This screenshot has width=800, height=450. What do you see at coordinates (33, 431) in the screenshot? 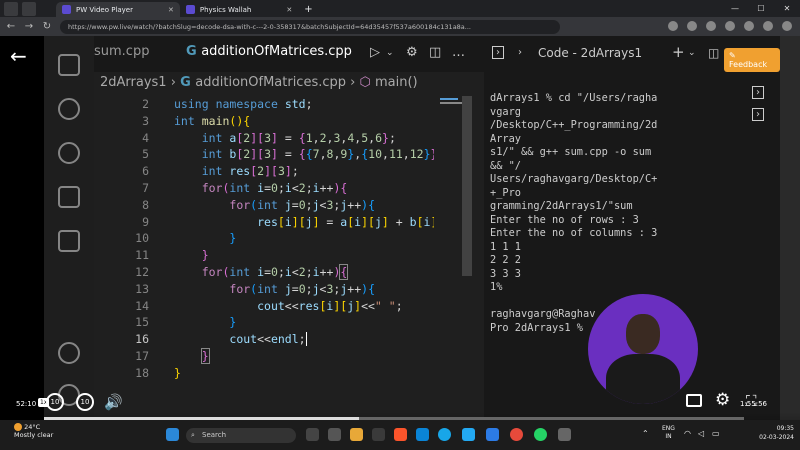
I see `weather-widget: 24°C Mostly clear` at bounding box center [33, 431].